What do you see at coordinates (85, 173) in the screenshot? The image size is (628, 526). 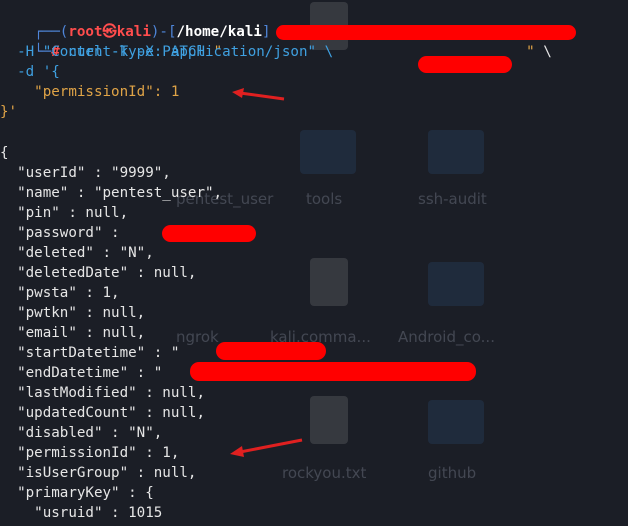 I see `response-line: "userId" : "9999",` at bounding box center [85, 173].